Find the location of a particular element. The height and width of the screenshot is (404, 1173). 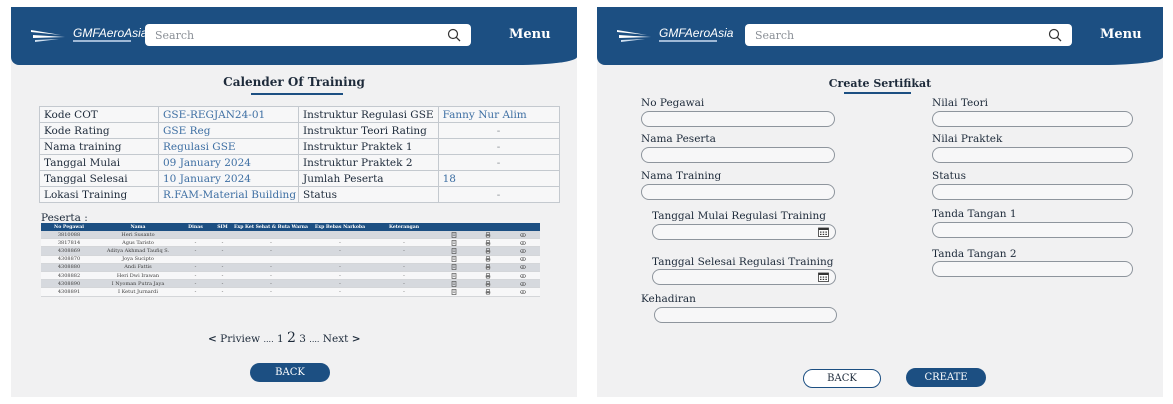

cell-employee-id: 3817814 is located at coordinates (69, 243).